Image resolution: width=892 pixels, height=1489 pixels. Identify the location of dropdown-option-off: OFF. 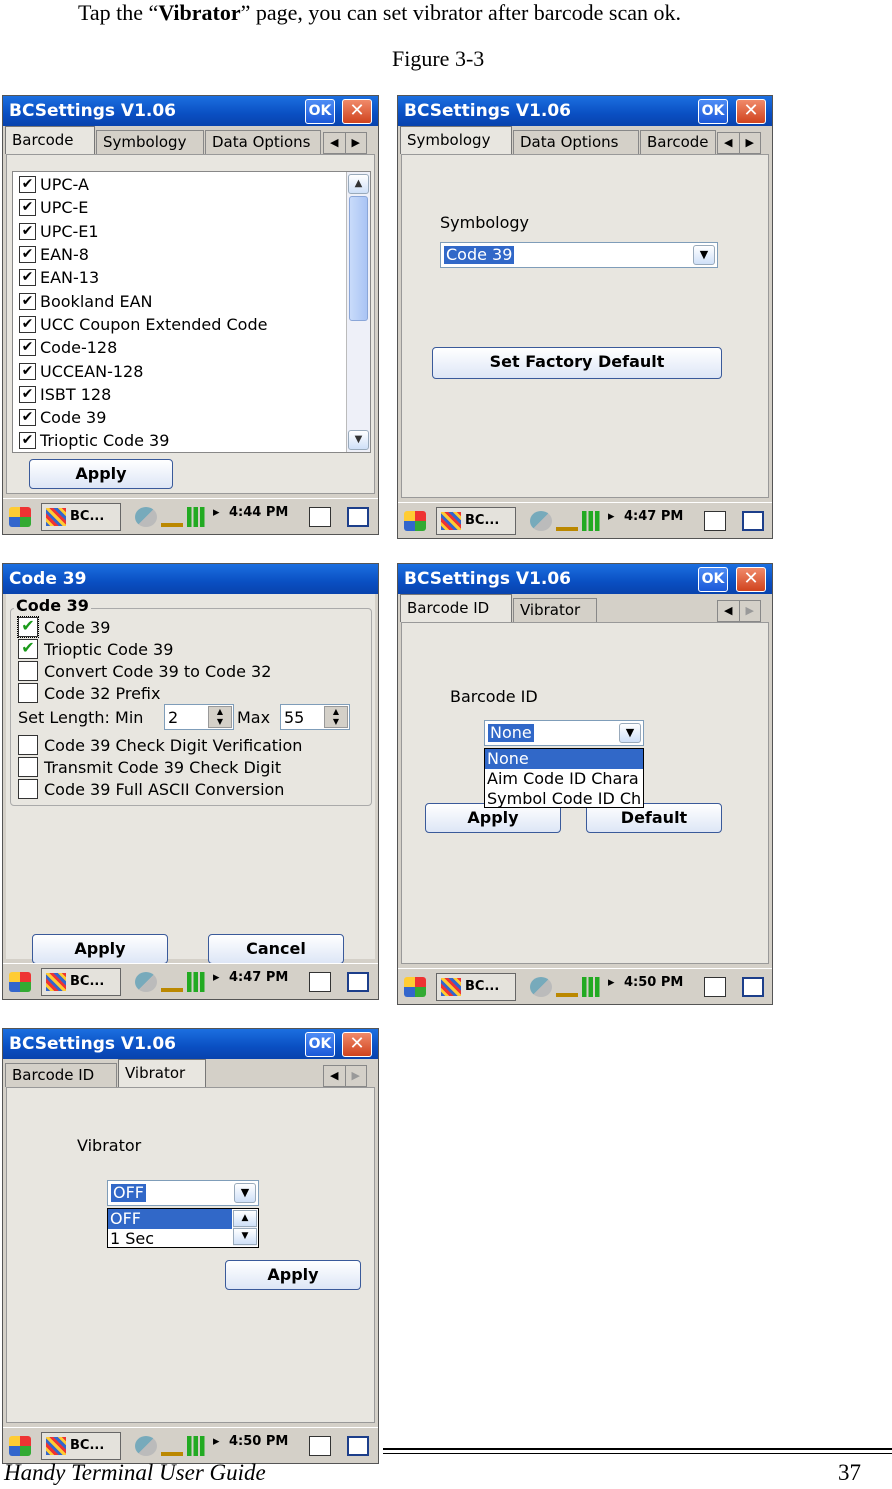
(170, 1219).